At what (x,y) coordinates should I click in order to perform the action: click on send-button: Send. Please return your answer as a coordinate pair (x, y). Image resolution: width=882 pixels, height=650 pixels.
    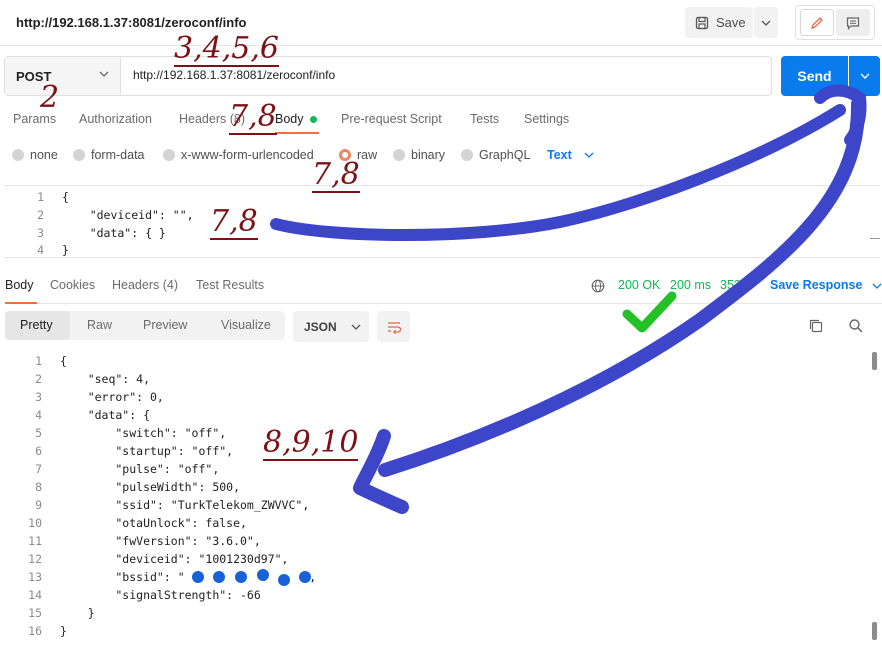
    Looking at the image, I should click on (814, 76).